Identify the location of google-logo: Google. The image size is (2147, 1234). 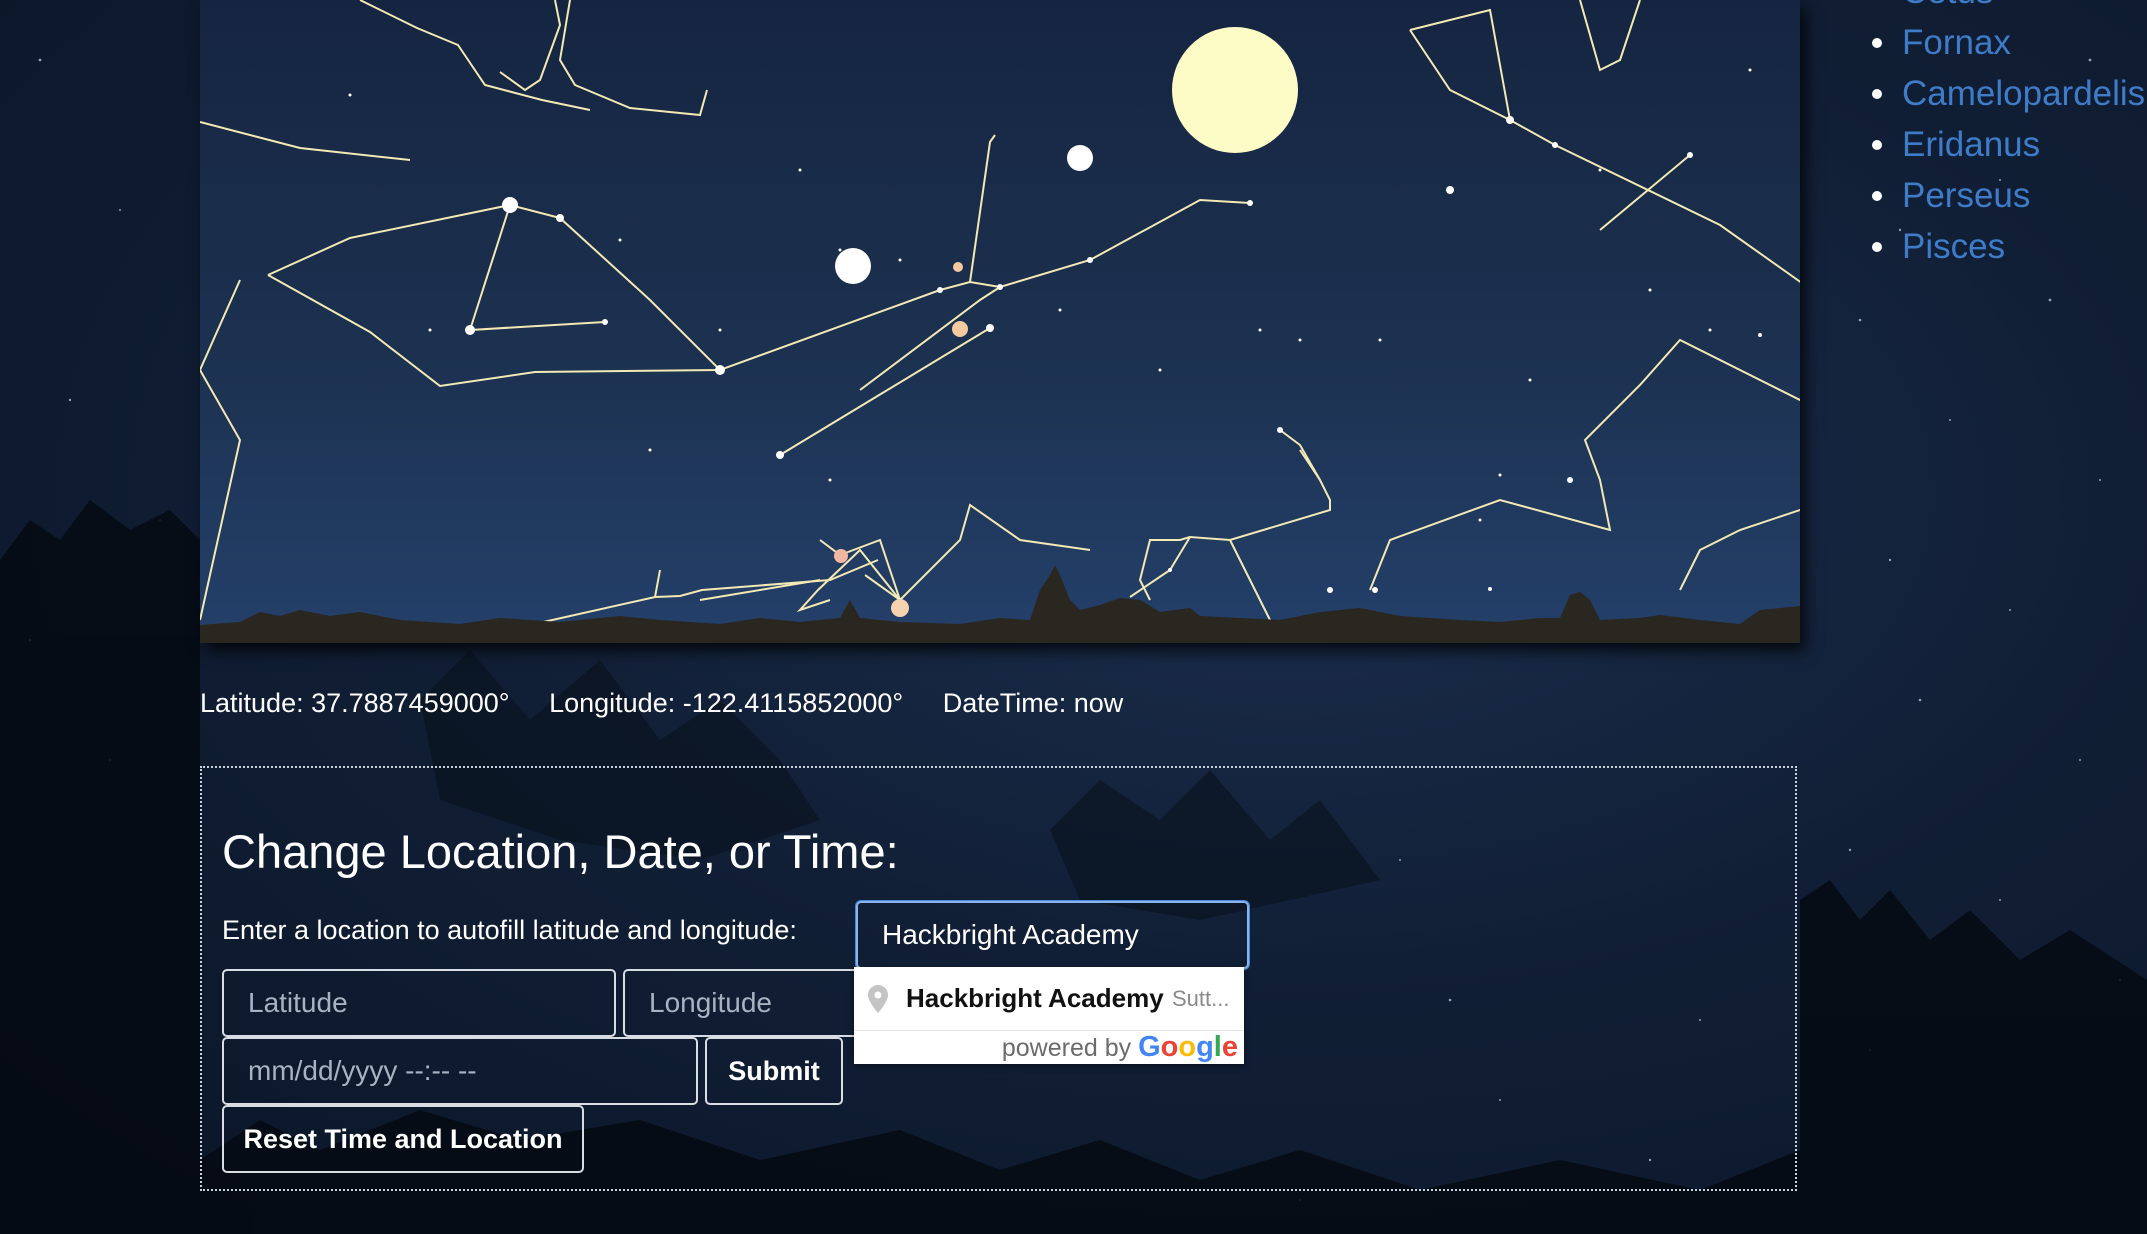
(1188, 1047).